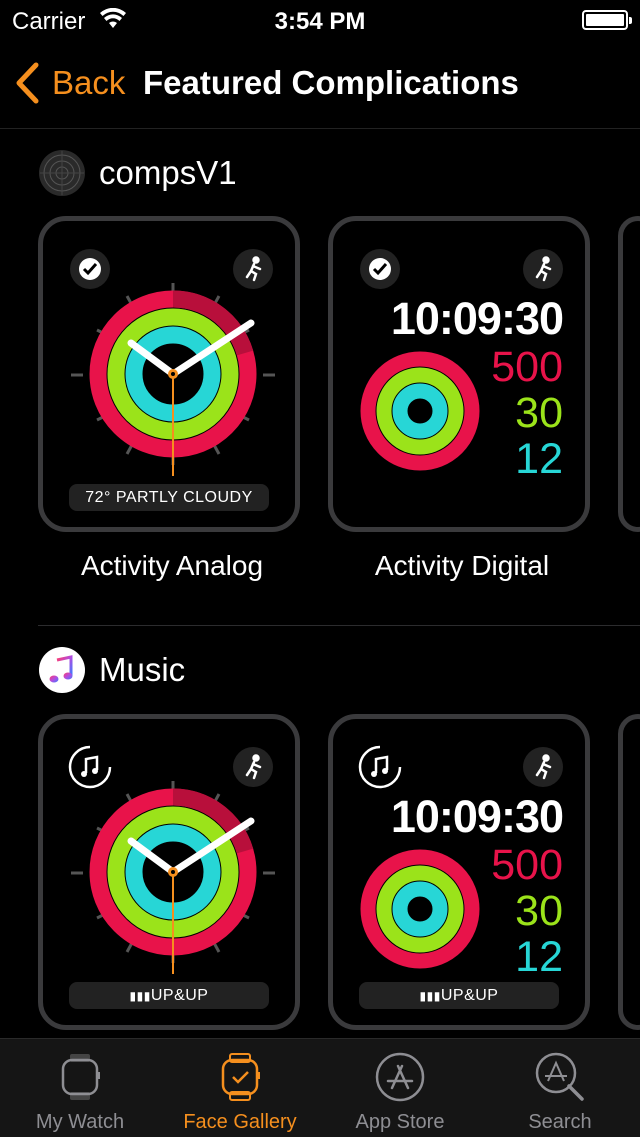  I want to click on back-button: Back, so click(69, 83).